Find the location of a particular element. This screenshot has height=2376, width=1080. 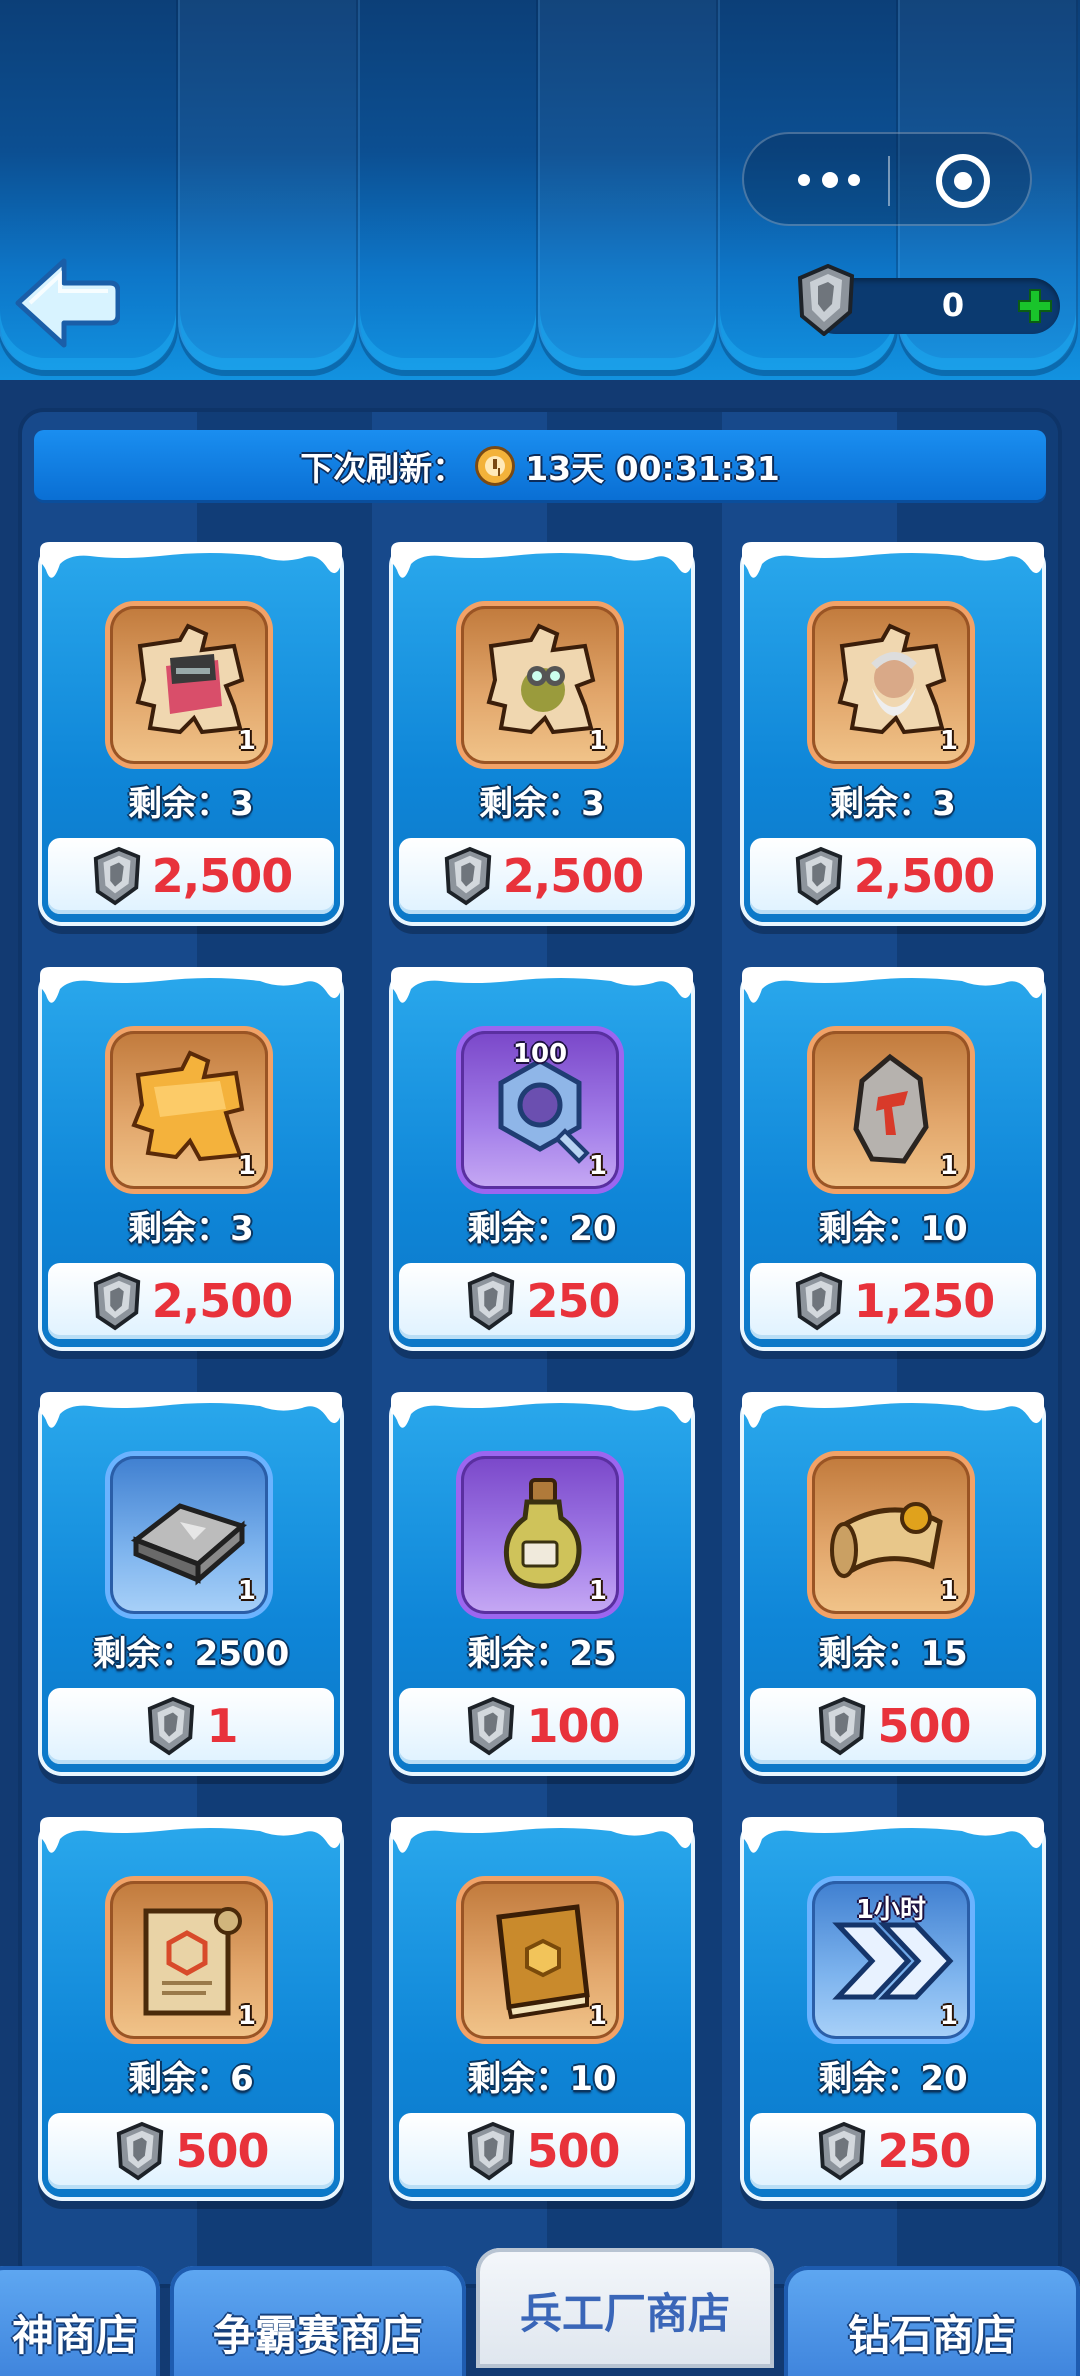

tab-label: 兵工厂商店 is located at coordinates (624, 2313).